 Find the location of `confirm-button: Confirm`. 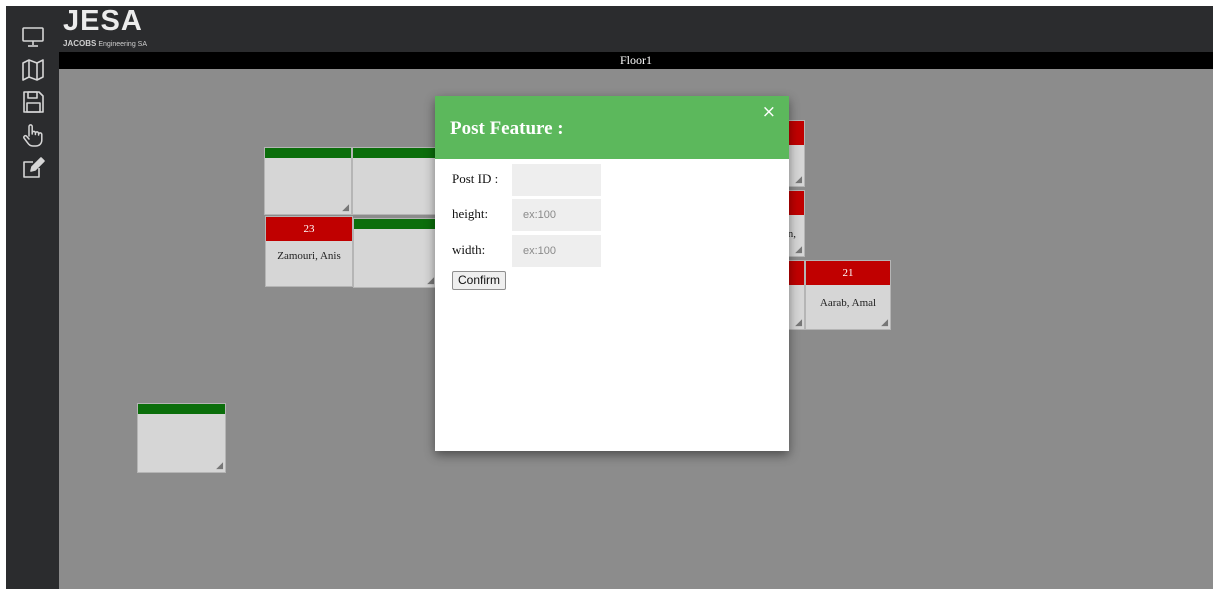

confirm-button: Confirm is located at coordinates (479, 280).